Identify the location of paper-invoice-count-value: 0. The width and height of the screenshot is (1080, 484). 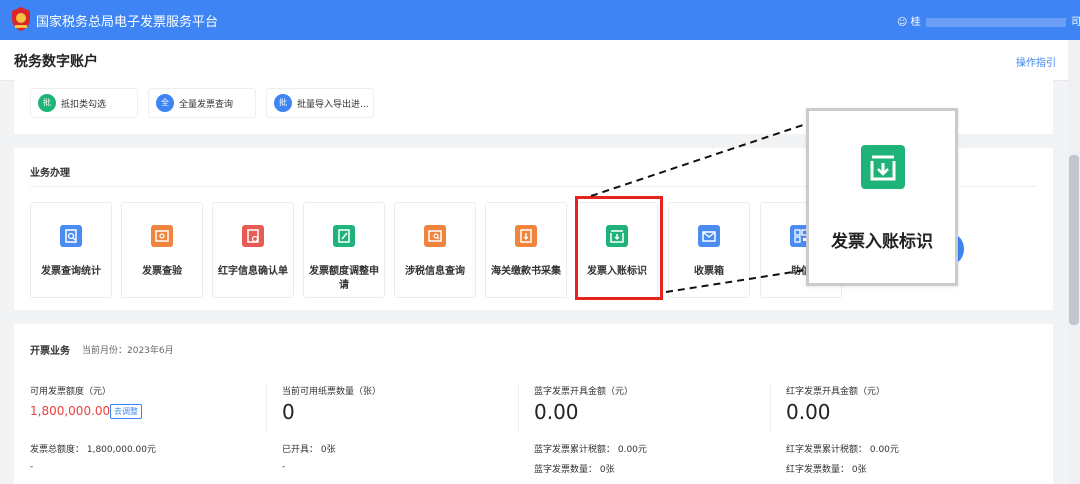
(288, 412).